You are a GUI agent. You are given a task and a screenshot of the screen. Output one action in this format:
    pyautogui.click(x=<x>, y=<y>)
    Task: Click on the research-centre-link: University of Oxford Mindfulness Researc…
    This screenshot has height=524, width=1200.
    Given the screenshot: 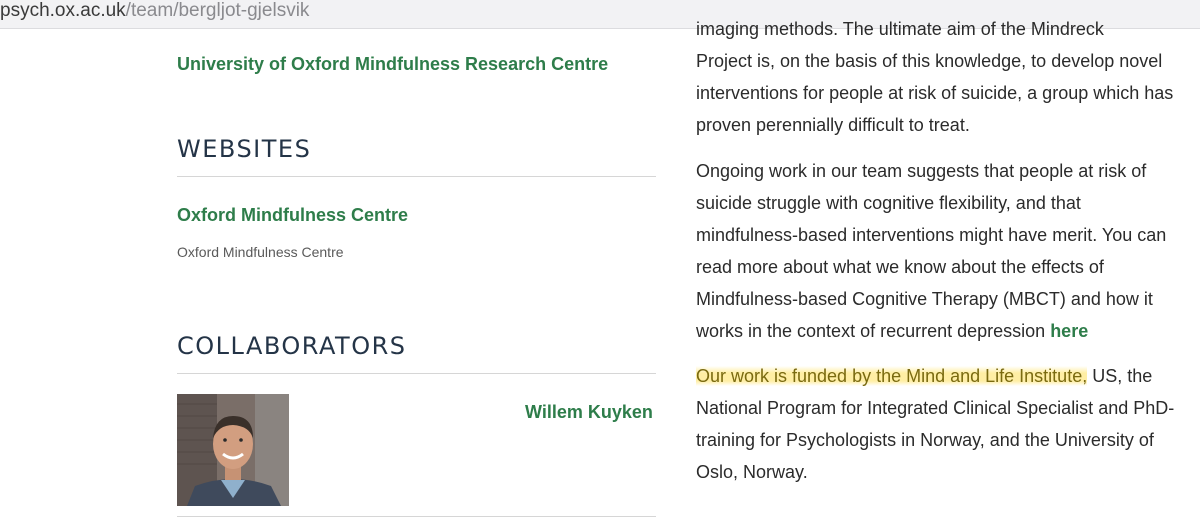 What is the action you would take?
    pyautogui.click(x=392, y=64)
    